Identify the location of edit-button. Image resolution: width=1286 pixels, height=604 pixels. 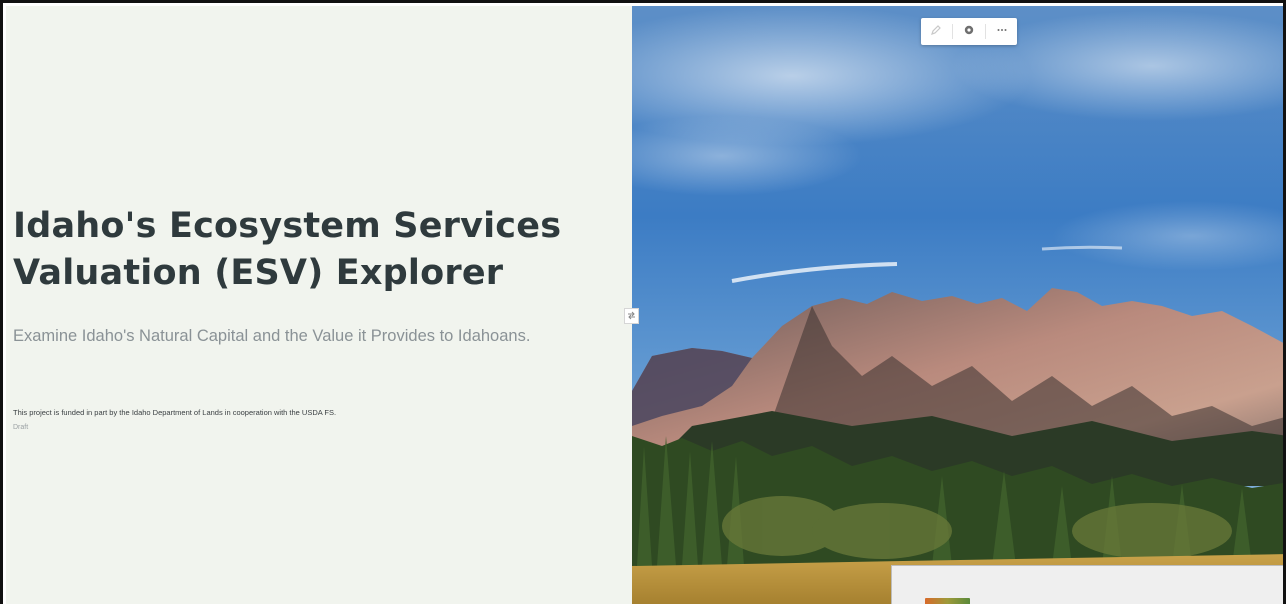
(936, 31).